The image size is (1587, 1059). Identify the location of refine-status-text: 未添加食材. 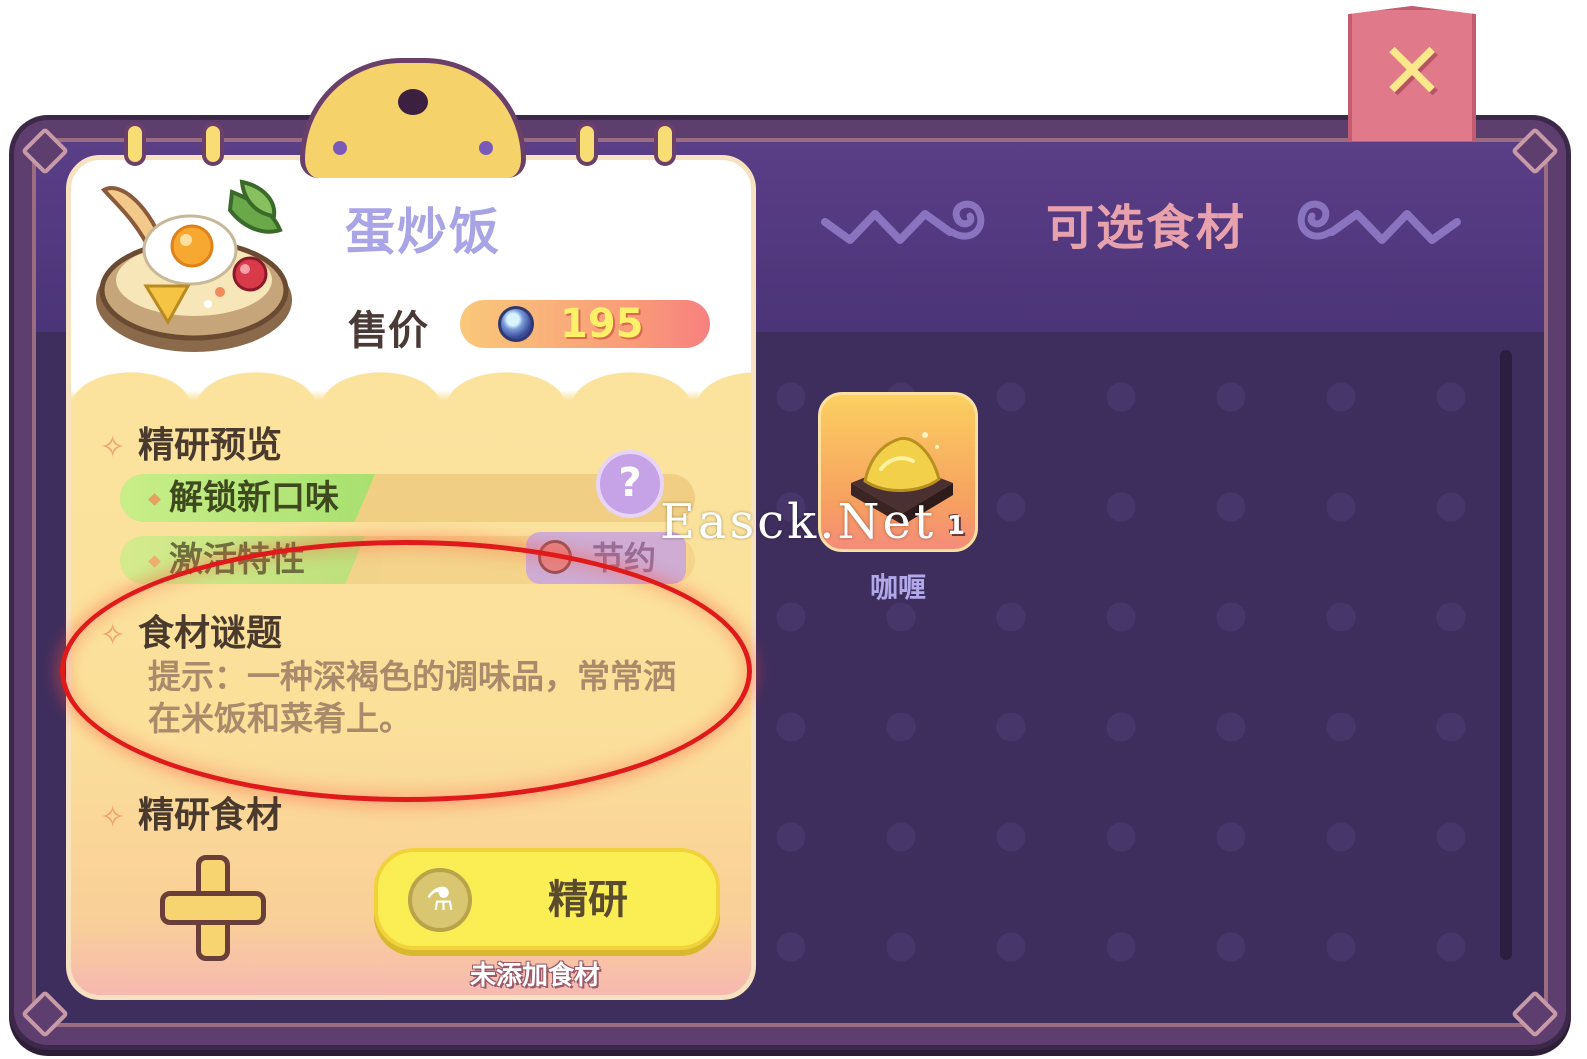
(535, 976).